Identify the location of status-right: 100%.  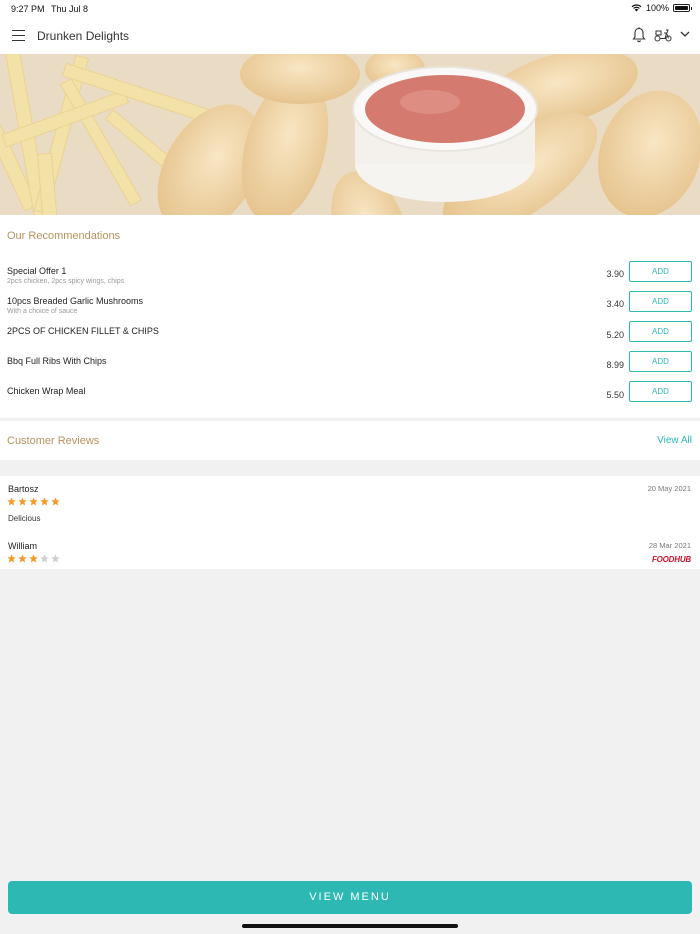
(661, 8).